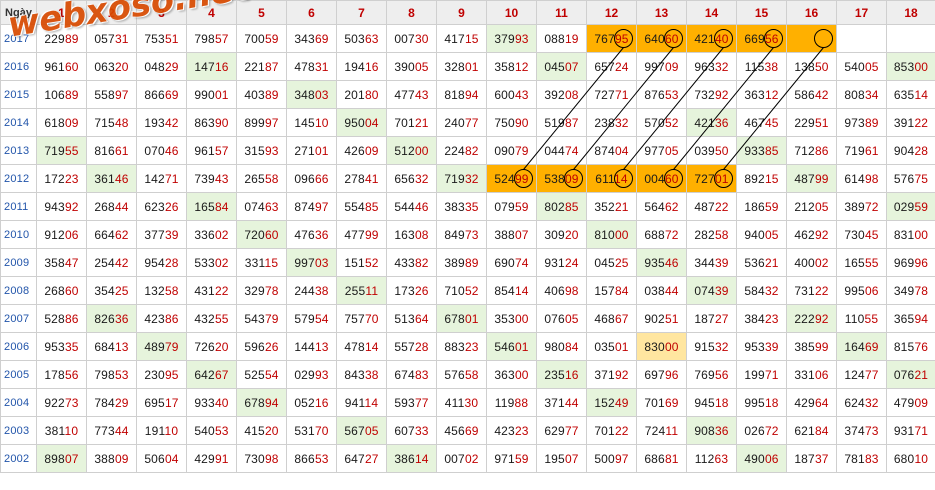 This screenshot has height=490, width=935. I want to click on result-cell: 84338, so click(361, 374).